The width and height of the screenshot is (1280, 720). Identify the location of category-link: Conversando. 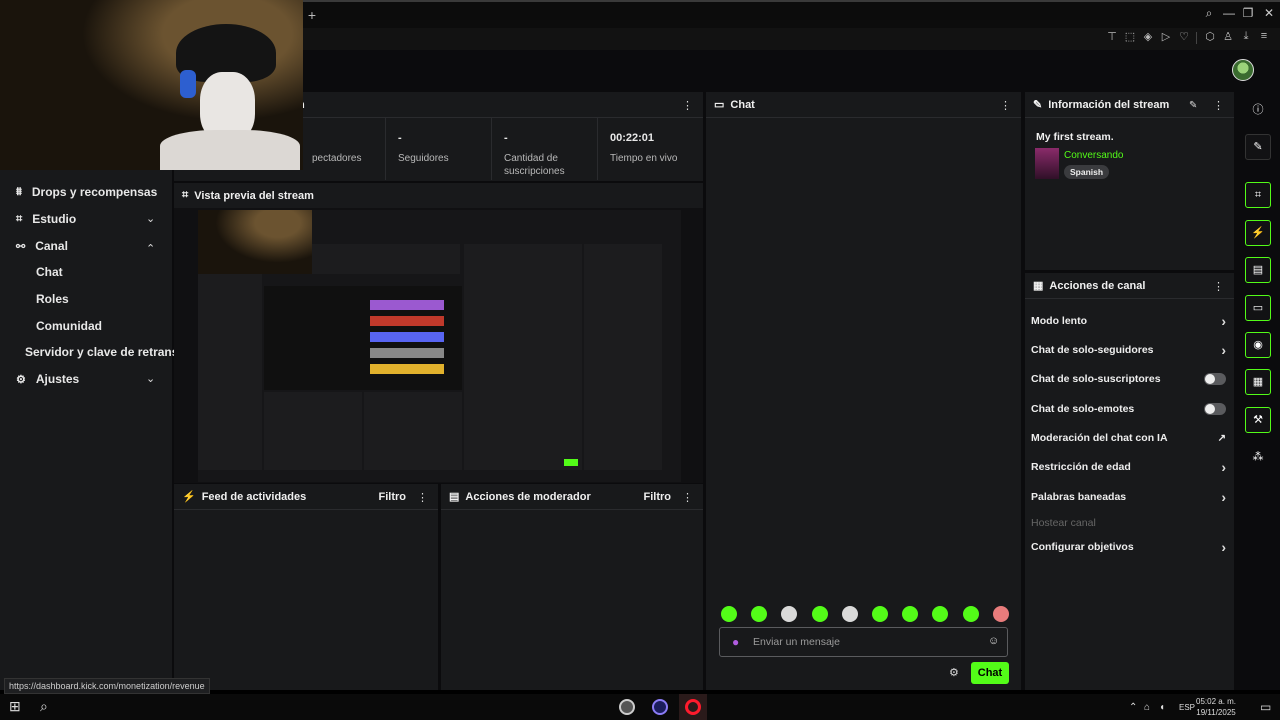
(1093, 155).